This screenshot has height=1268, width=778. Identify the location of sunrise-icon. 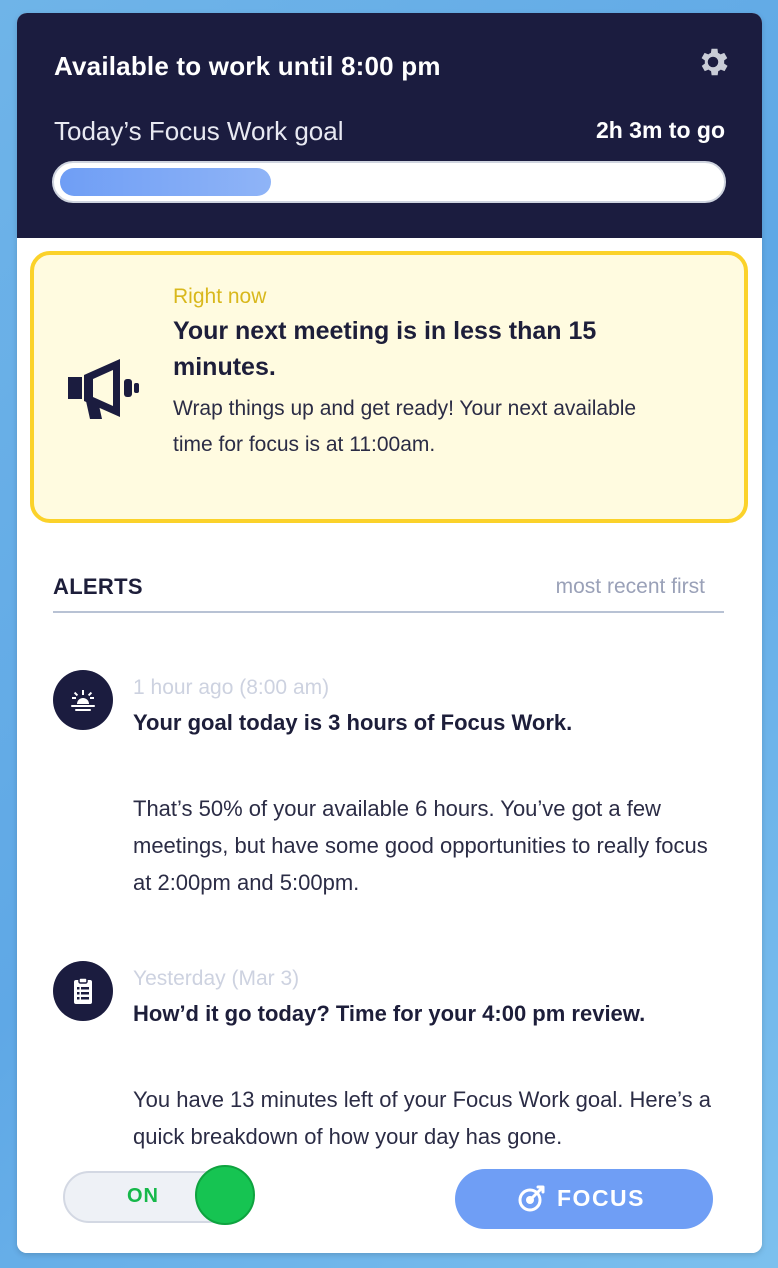
(83, 700).